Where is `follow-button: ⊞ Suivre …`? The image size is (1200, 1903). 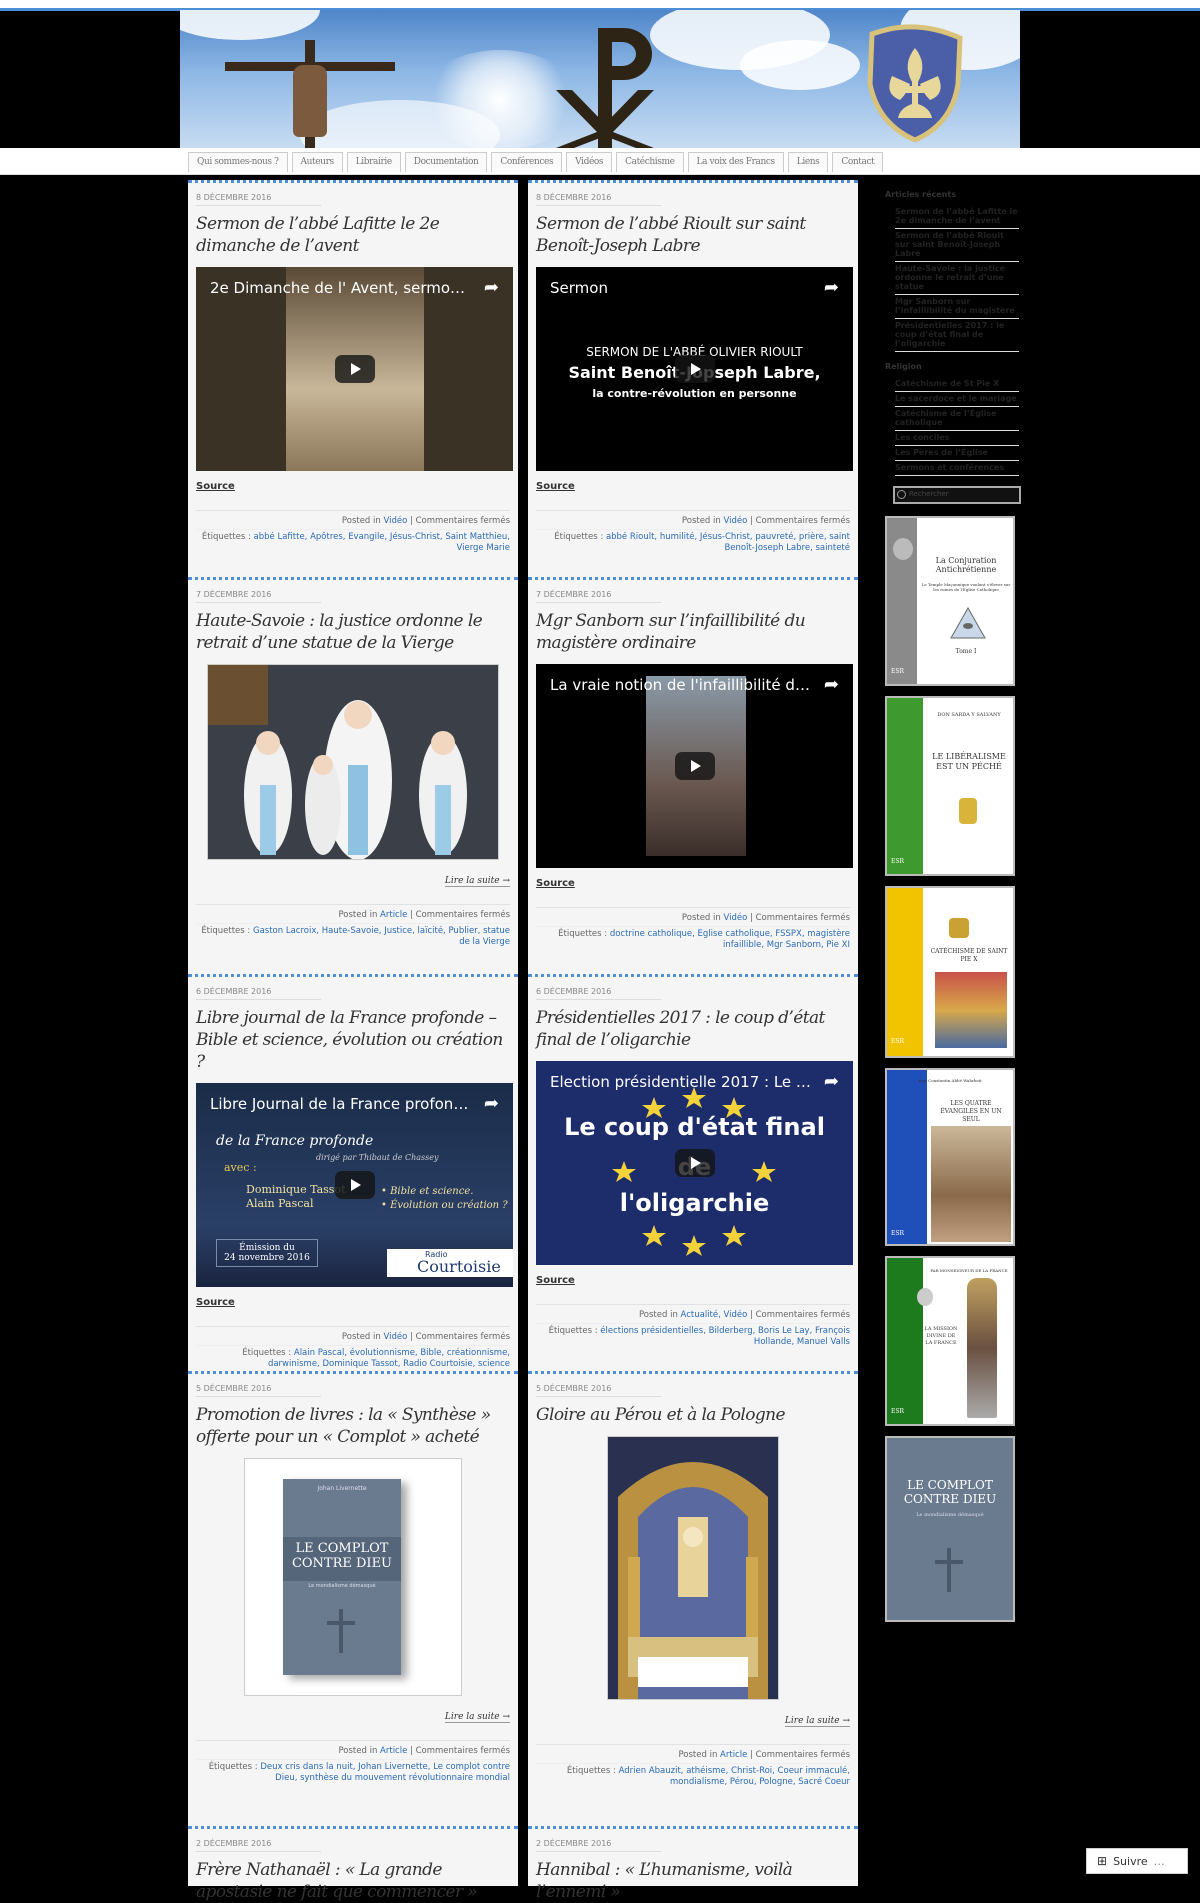
follow-button: ⊞ Suivre … is located at coordinates (1137, 1861).